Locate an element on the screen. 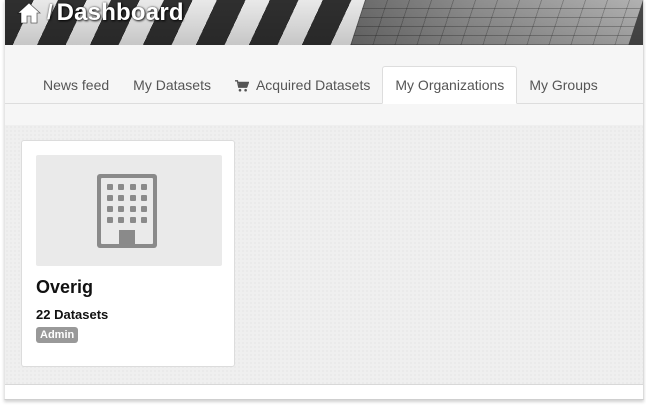 The image size is (646, 409). tab-label: My Datasets is located at coordinates (172, 85).